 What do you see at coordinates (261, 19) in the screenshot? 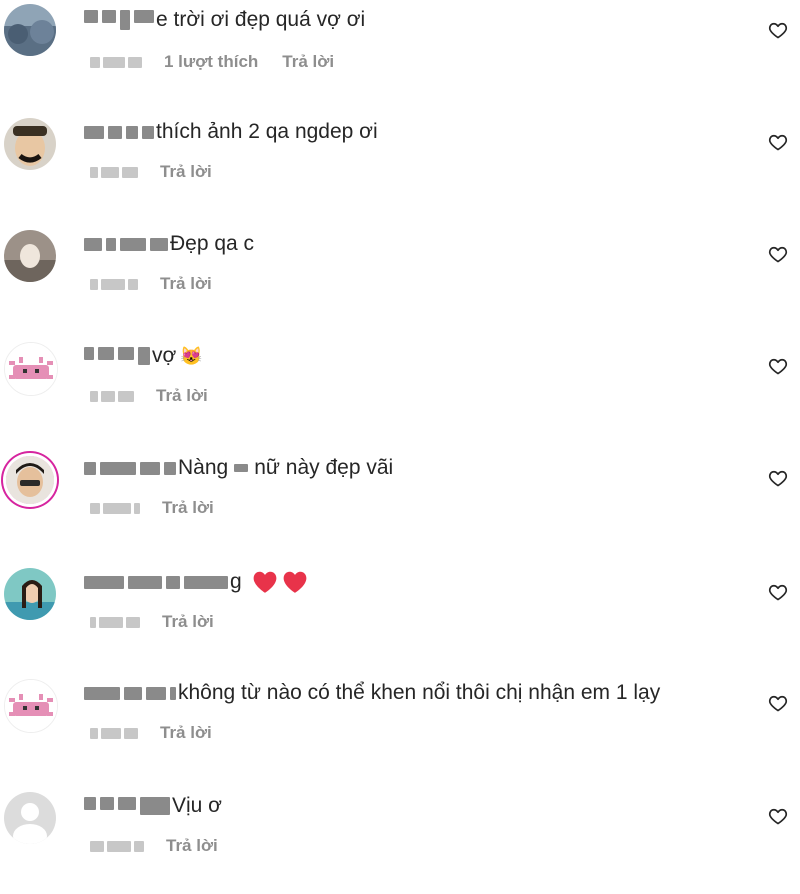
I see `comment-text: e trời ơi đẹp quá vợ ơi` at bounding box center [261, 19].